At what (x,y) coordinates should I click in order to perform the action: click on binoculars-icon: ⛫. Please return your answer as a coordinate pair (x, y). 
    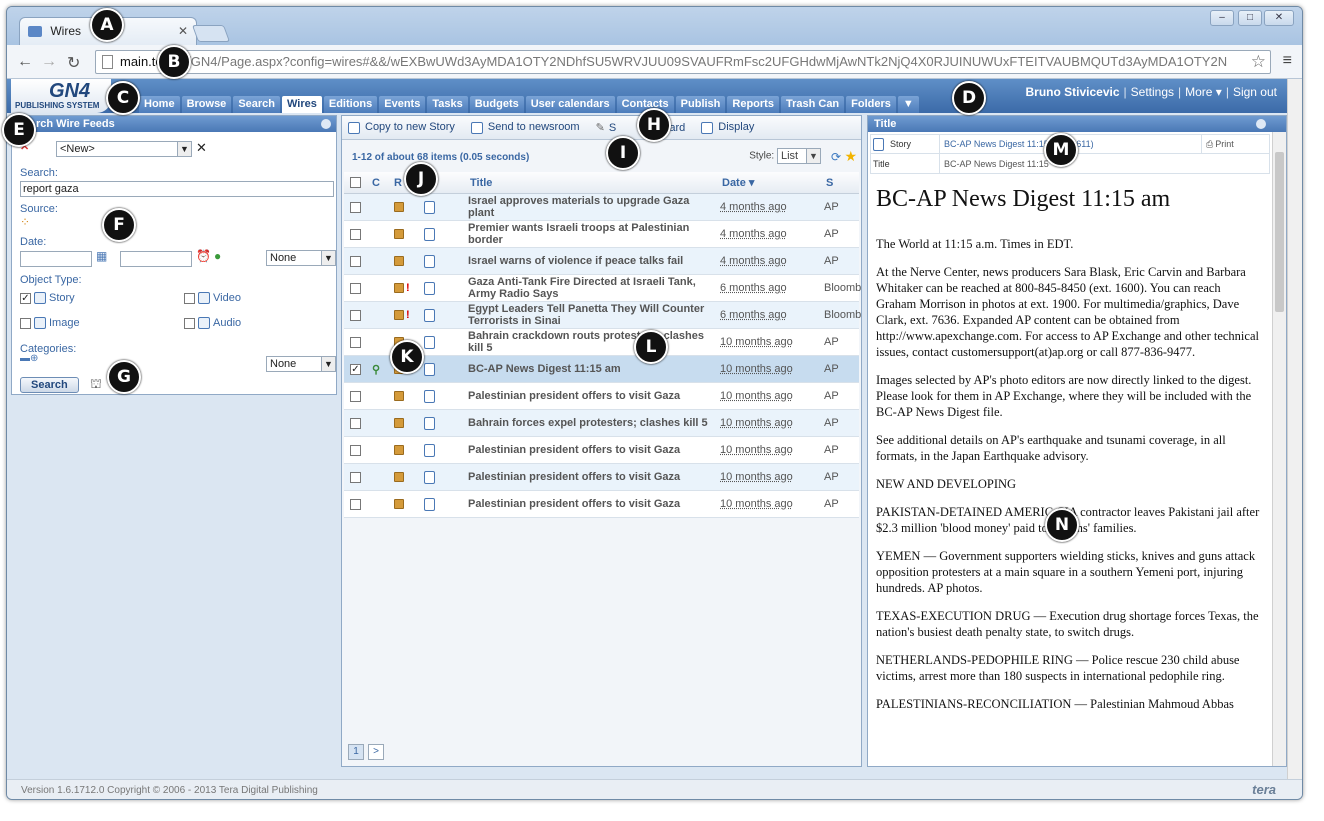
    Looking at the image, I should click on (96, 385).